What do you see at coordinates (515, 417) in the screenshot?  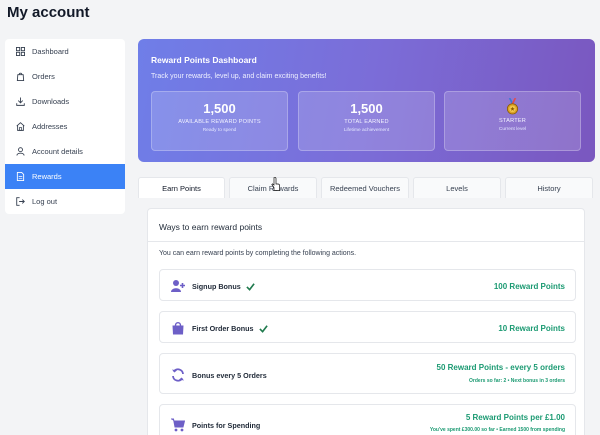 I see `earn-row-points: 5 Reward Points per £1.00` at bounding box center [515, 417].